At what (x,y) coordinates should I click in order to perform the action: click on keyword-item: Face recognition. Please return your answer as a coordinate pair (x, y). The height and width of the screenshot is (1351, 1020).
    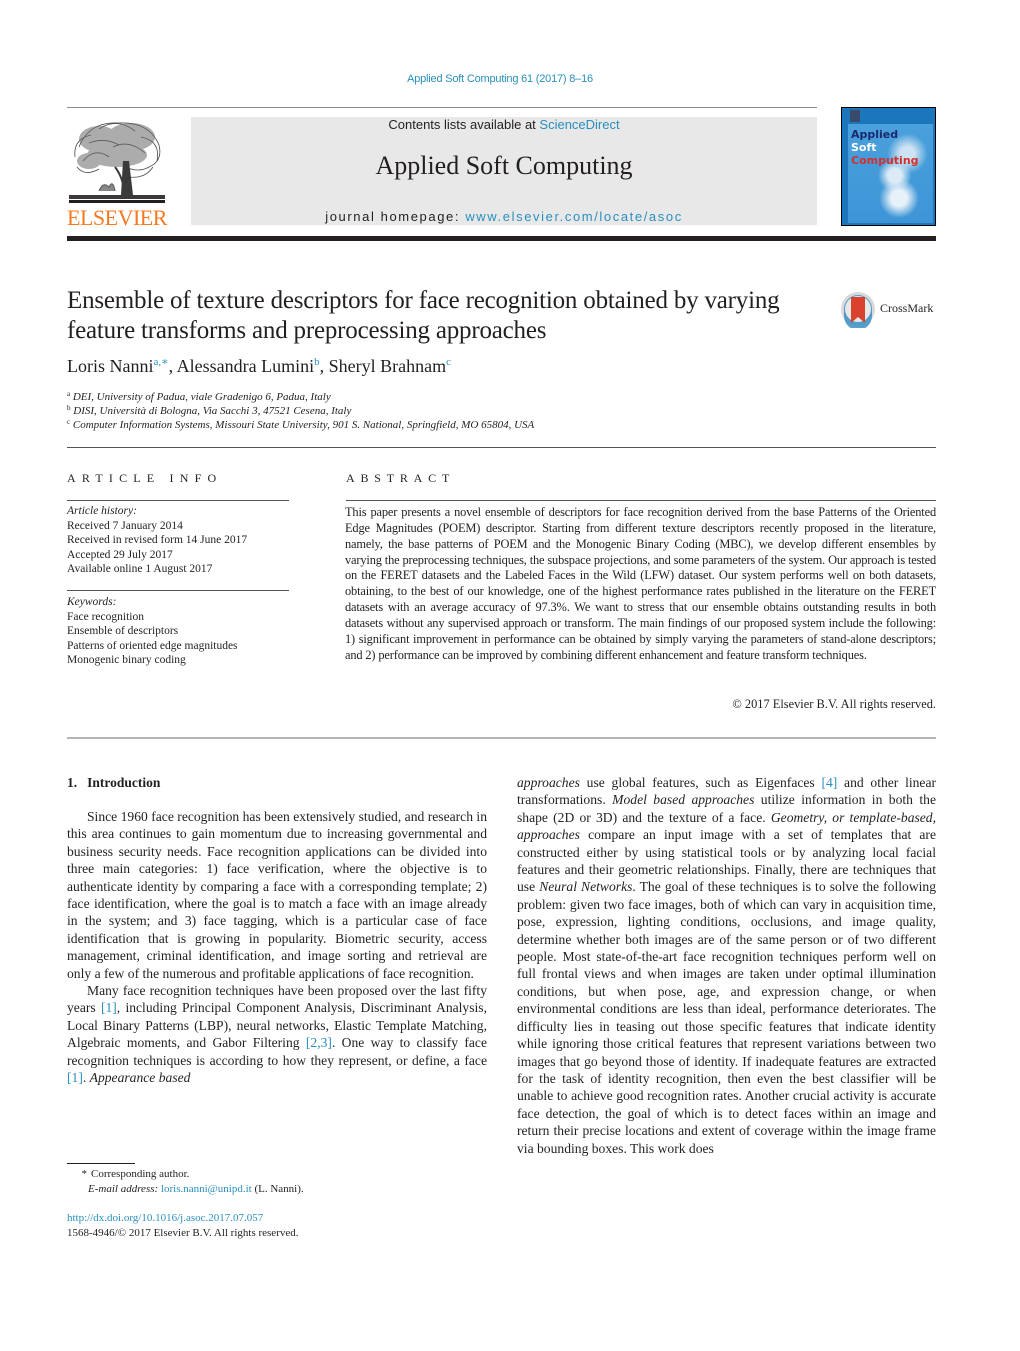
    Looking at the image, I should click on (105, 616).